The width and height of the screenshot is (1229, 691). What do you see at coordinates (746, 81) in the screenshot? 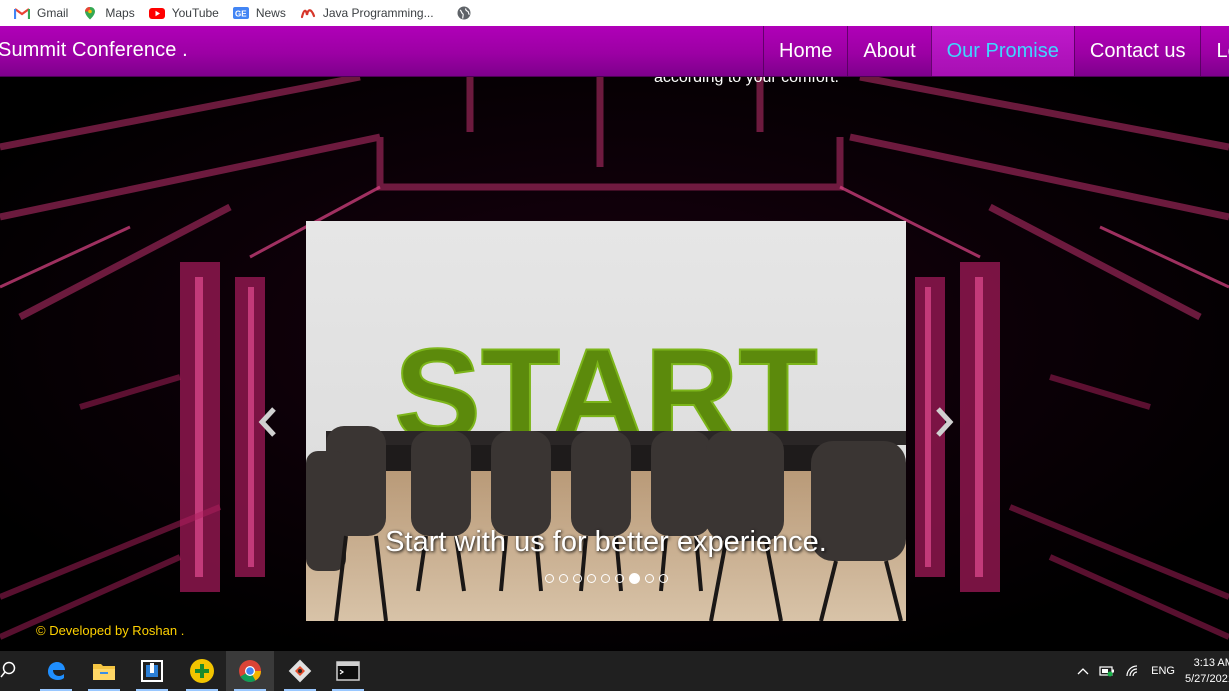
I see `section-text: according to your comfort.` at bounding box center [746, 81].